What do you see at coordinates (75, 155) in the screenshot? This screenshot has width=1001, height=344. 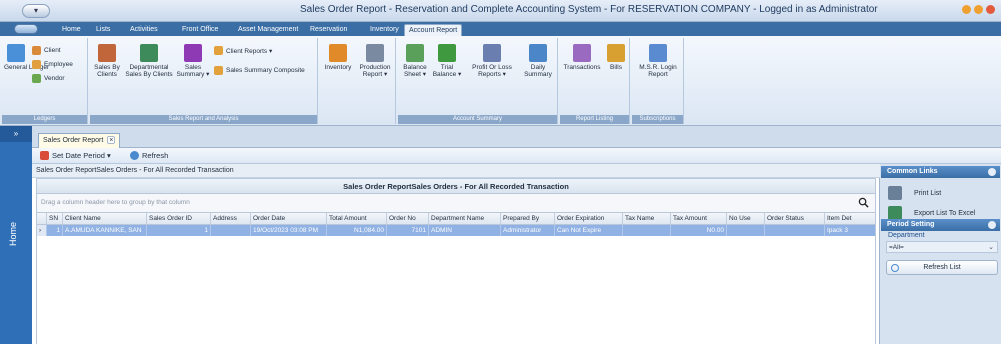 I see `set-date-period-button: Set Date Period ▾` at bounding box center [75, 155].